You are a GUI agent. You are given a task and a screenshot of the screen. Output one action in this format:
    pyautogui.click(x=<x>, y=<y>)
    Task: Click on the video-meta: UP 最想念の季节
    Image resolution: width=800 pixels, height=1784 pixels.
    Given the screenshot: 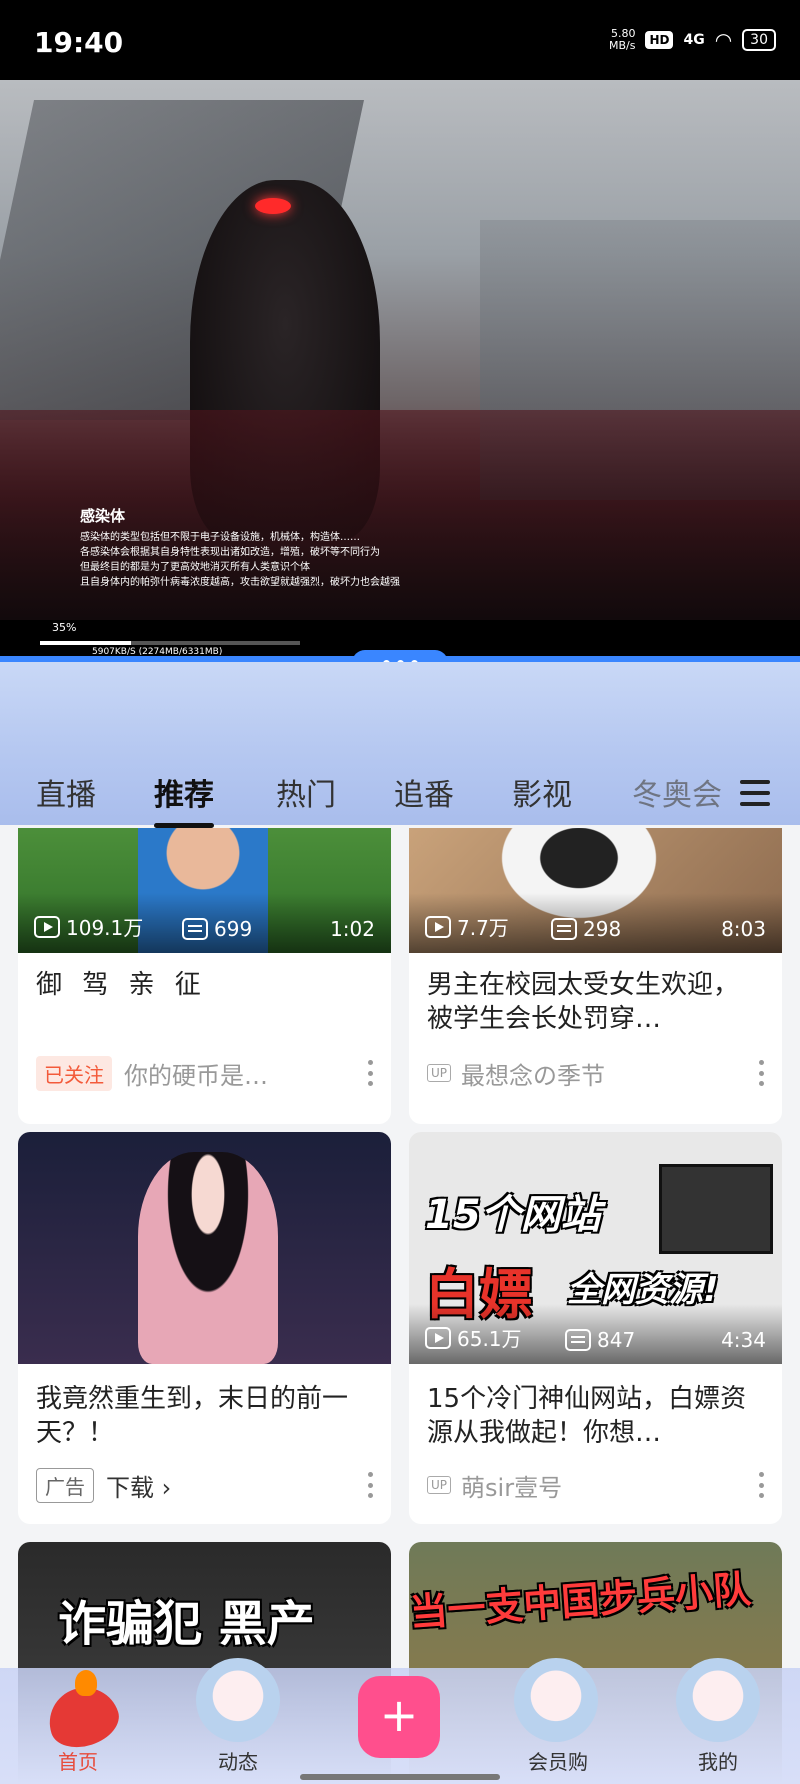 What is the action you would take?
    pyautogui.click(x=595, y=1073)
    